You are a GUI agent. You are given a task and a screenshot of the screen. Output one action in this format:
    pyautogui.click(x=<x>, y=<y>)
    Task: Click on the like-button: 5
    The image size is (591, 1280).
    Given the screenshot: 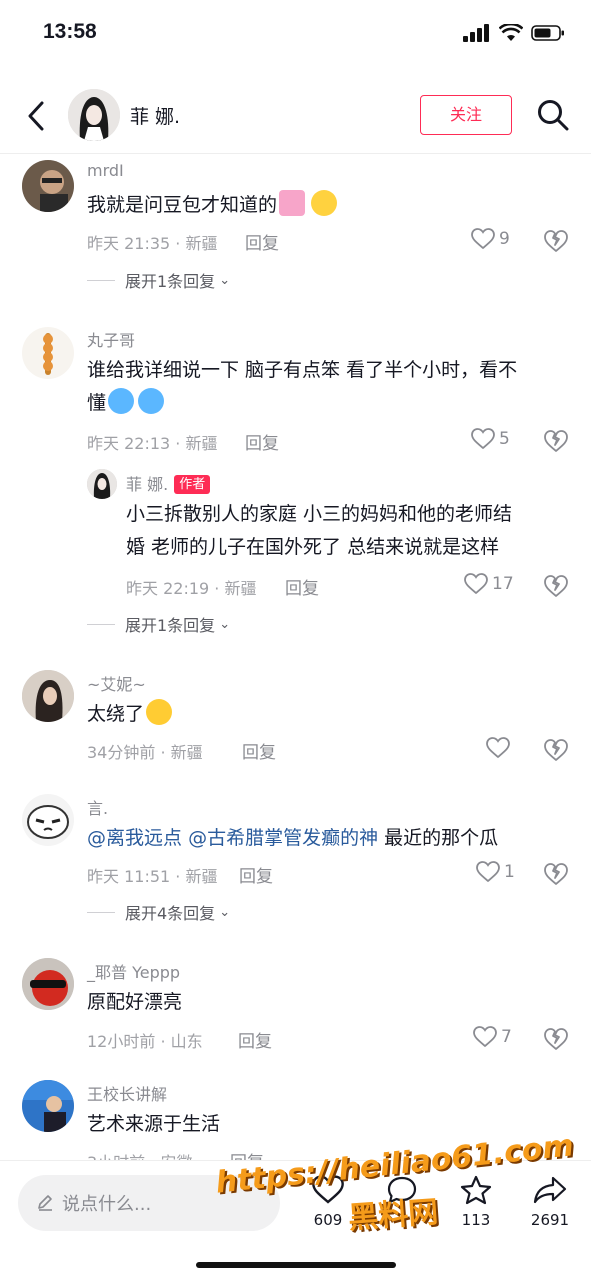 What is the action you would take?
    pyautogui.click(x=490, y=439)
    